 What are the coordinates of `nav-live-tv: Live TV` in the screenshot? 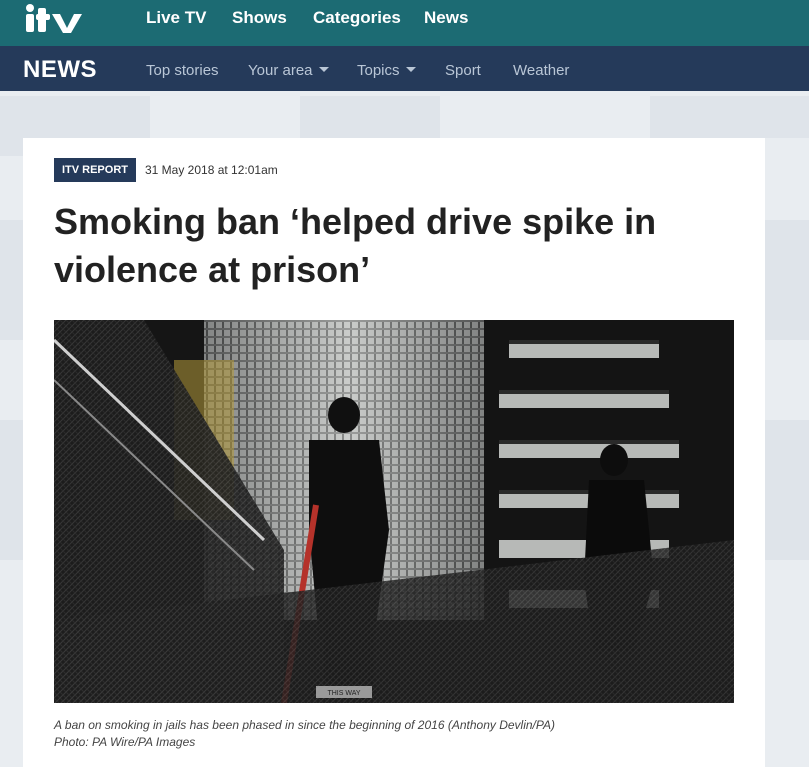 It's located at (176, 18).